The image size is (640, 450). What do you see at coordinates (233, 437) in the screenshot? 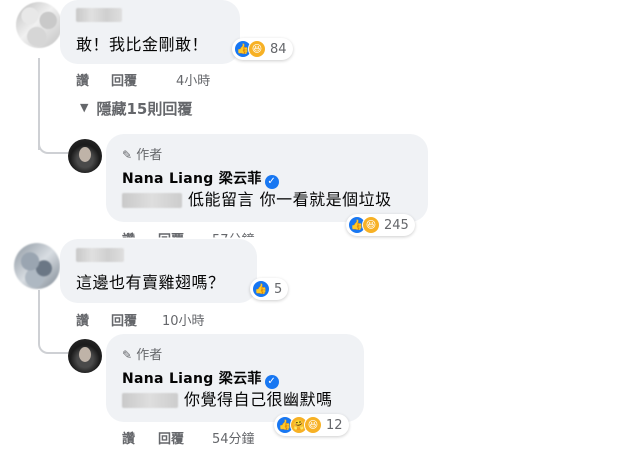
I see `reply-timestamp: 54分鐘` at bounding box center [233, 437].